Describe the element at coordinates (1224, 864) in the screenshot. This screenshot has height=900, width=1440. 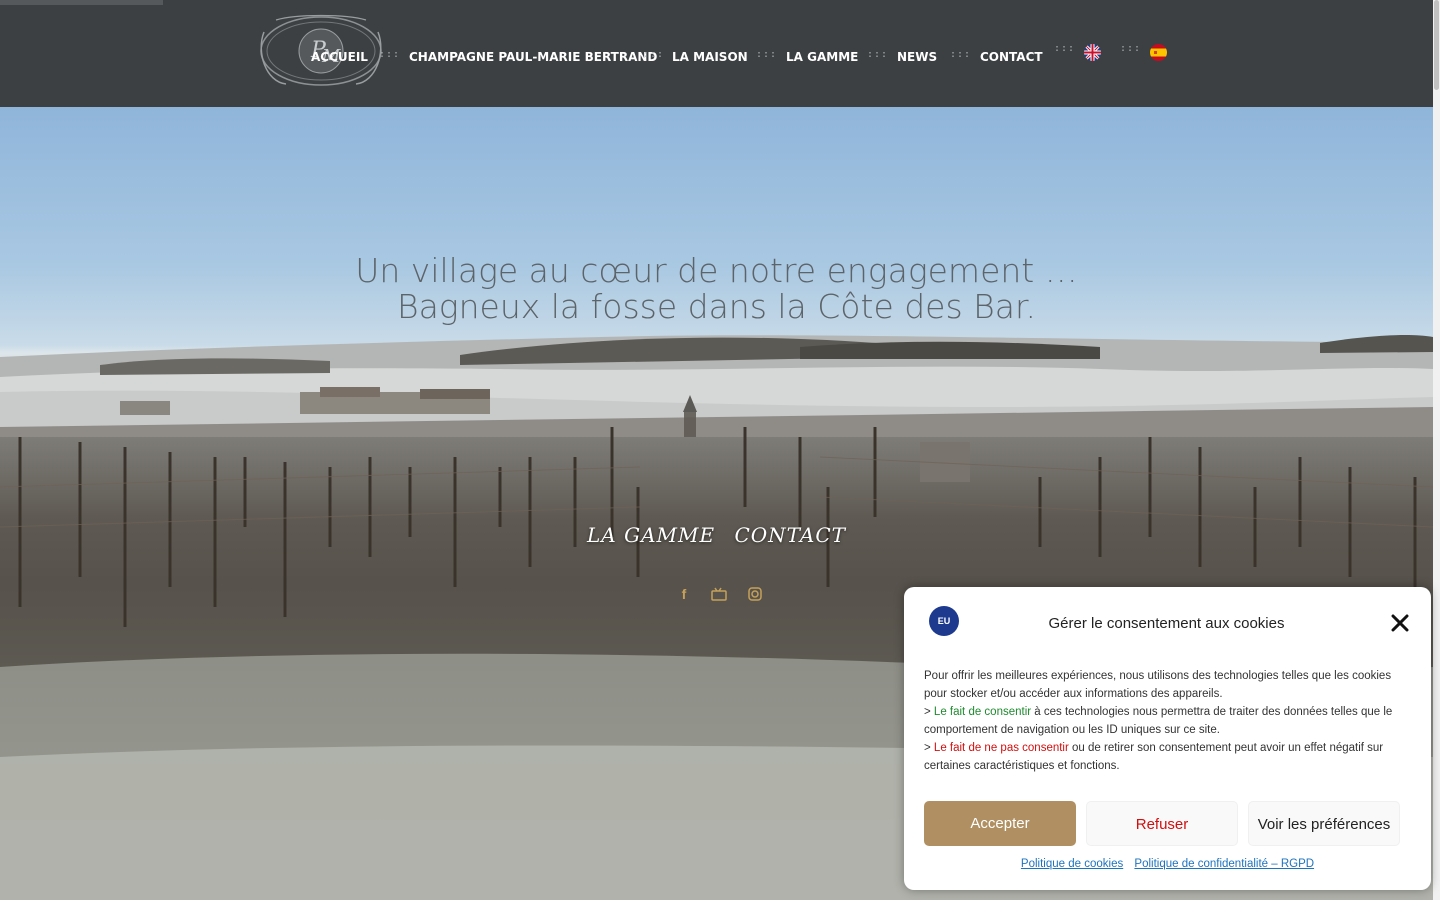
I see `privacy-policy-link: Politique de confidentialité – RGPD` at that location.